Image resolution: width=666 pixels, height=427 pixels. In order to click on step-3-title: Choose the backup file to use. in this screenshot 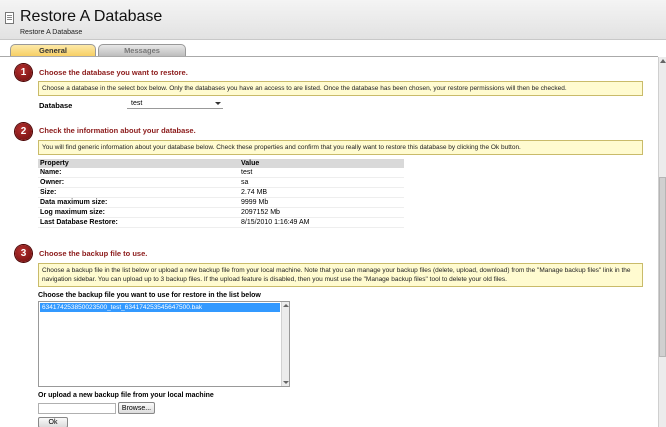, I will do `click(93, 253)`.